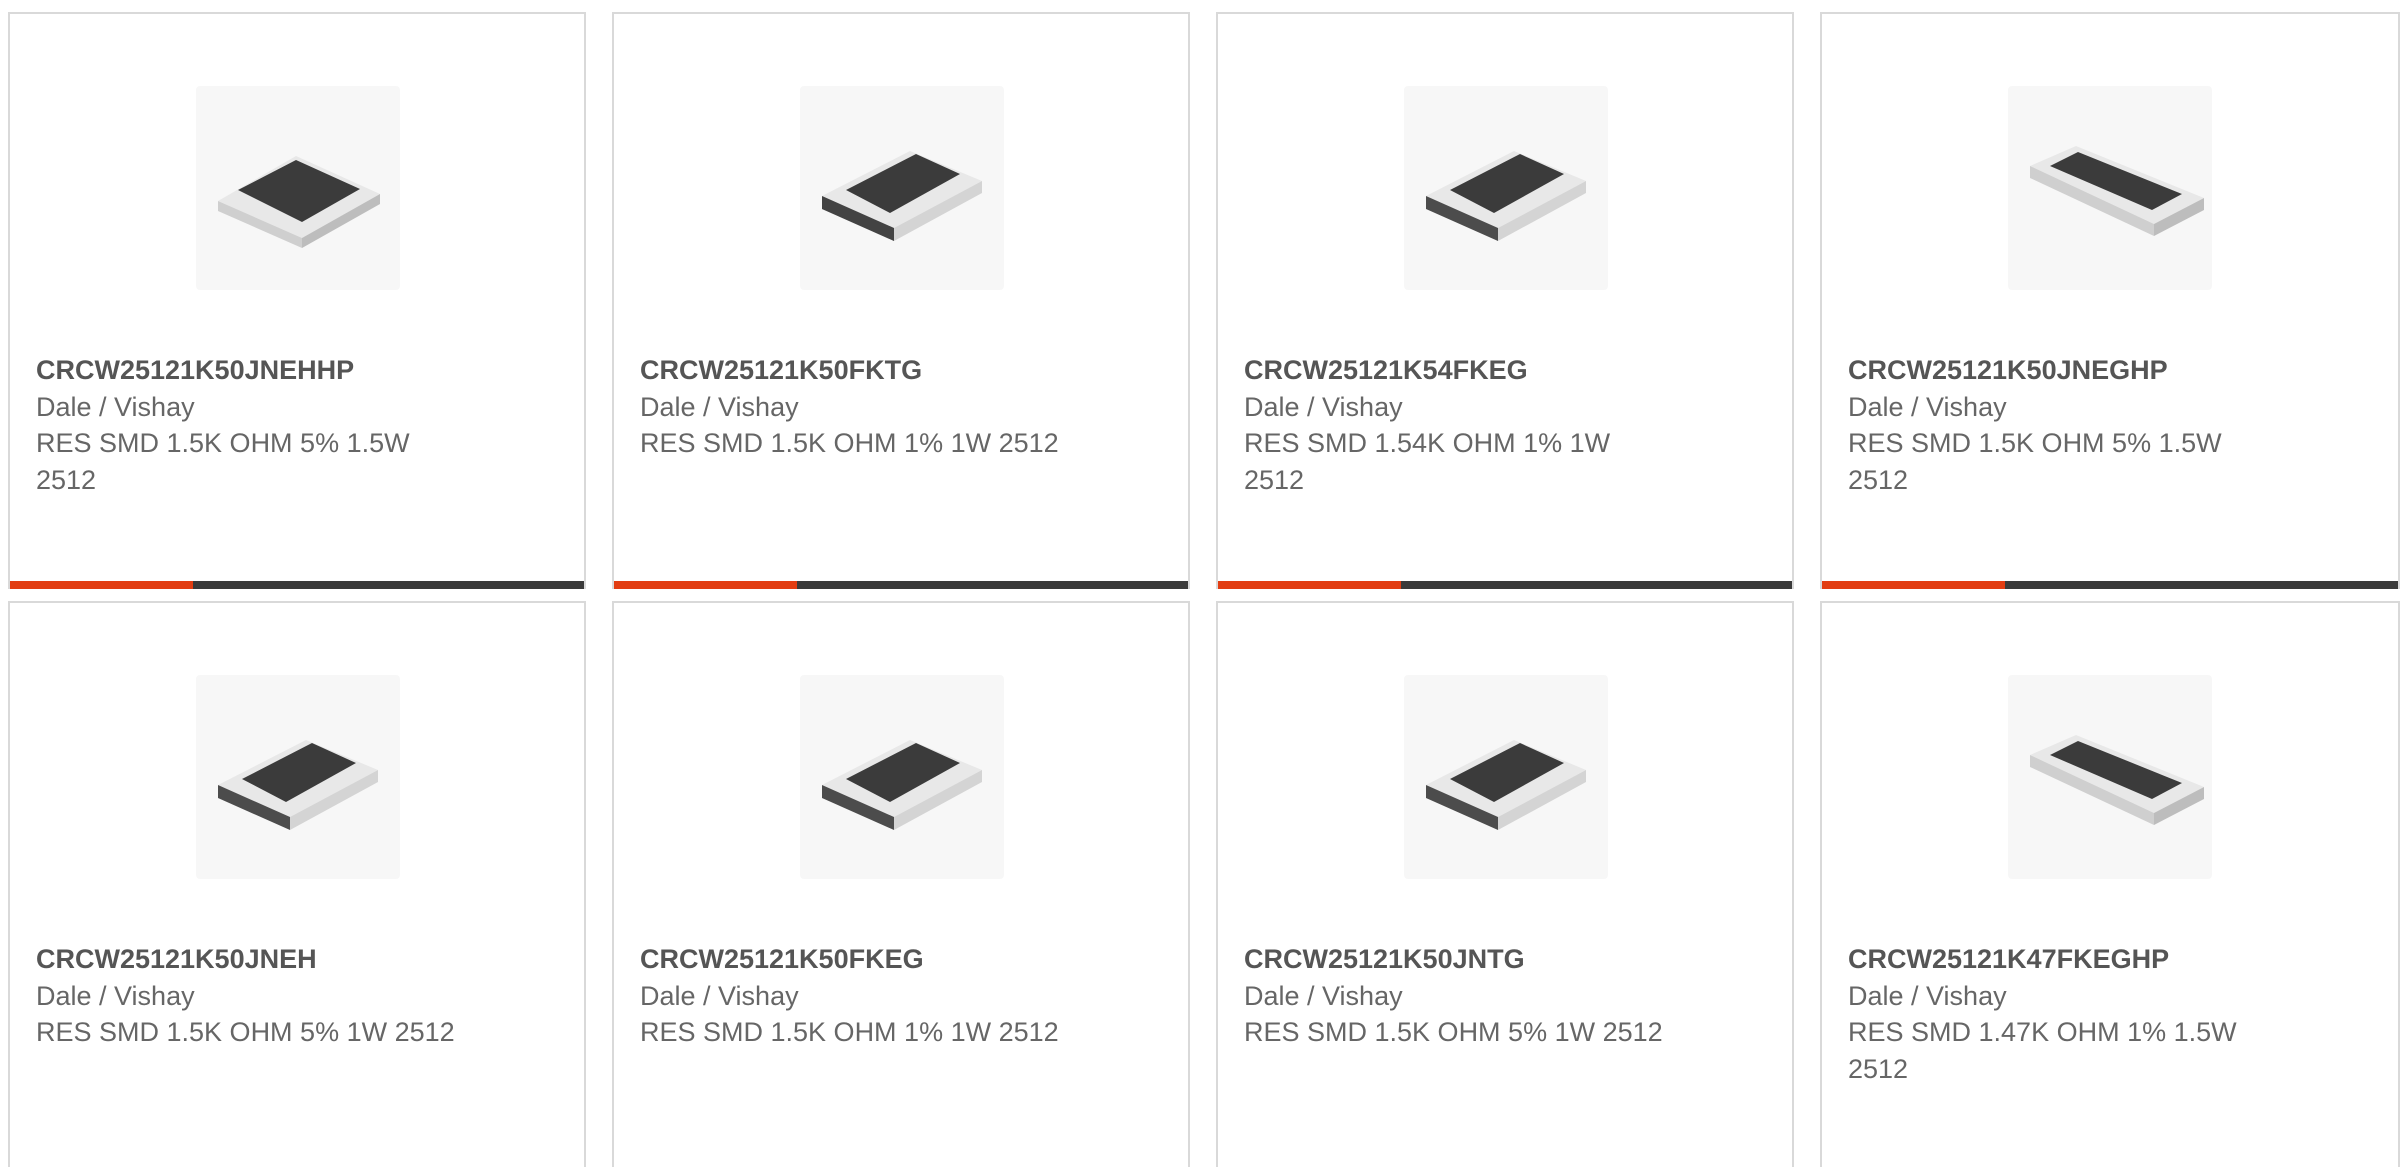  What do you see at coordinates (1454, 959) in the screenshot?
I see `part-number: CRCW25121K50JNTG` at bounding box center [1454, 959].